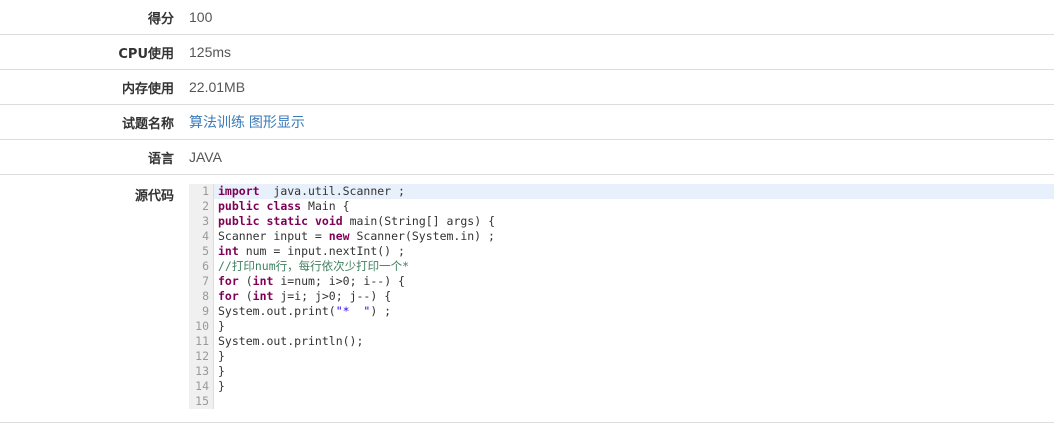  Describe the element at coordinates (160, 19) in the screenshot. I see `score-label: 得分` at that location.